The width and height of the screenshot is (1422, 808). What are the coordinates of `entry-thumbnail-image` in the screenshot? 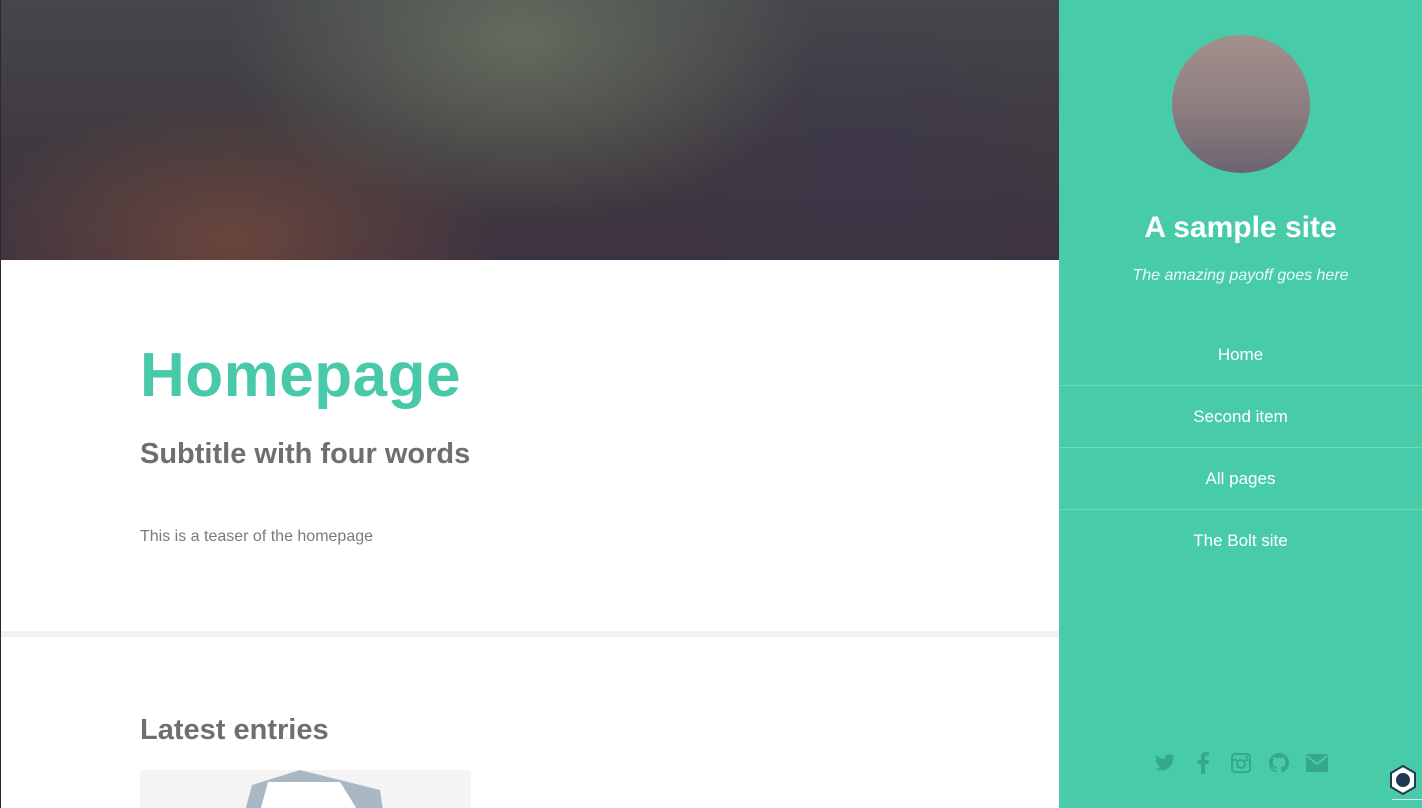 It's located at (305, 789).